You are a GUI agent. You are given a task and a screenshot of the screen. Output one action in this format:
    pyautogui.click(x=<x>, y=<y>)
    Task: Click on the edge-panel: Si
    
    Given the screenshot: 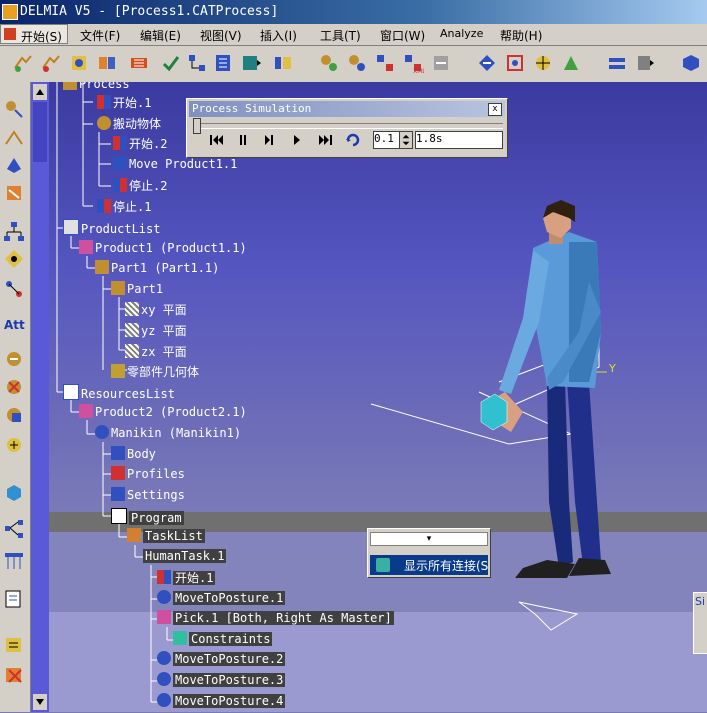 What is the action you would take?
    pyautogui.click(x=700, y=623)
    